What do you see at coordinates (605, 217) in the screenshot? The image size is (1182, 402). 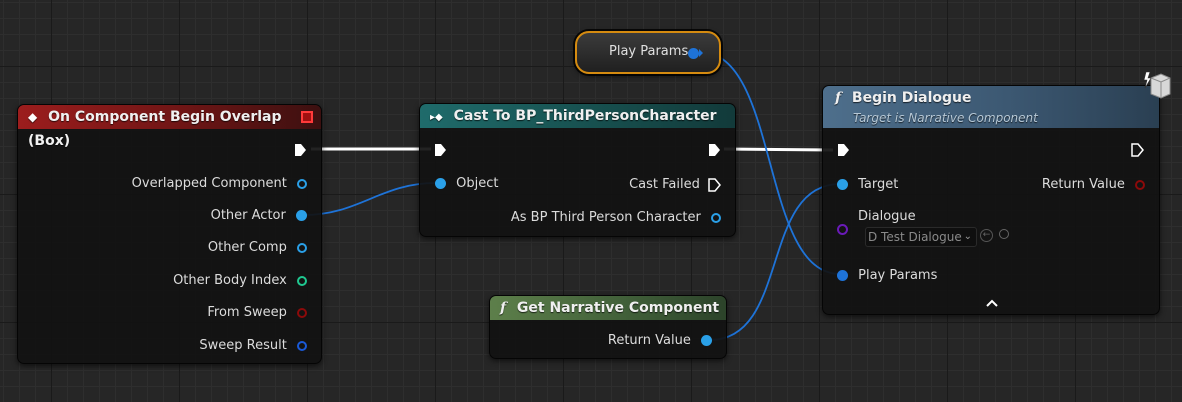 I see `pin-label-as-bp: As BP Third Person Character` at bounding box center [605, 217].